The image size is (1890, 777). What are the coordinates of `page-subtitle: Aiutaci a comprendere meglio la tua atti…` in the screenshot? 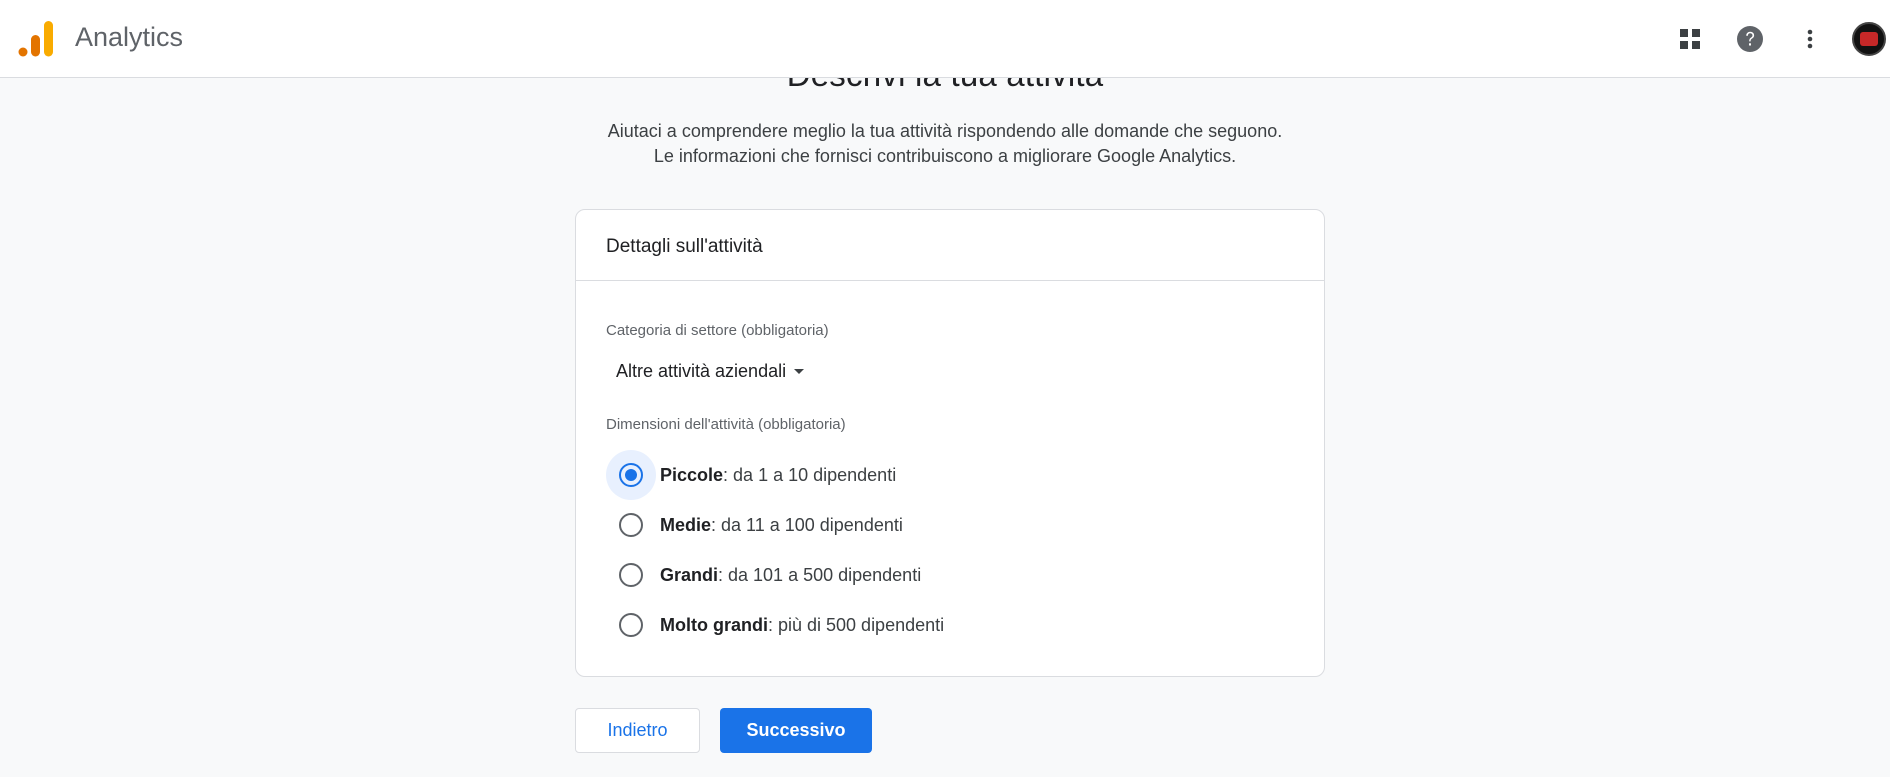 It's located at (945, 144).